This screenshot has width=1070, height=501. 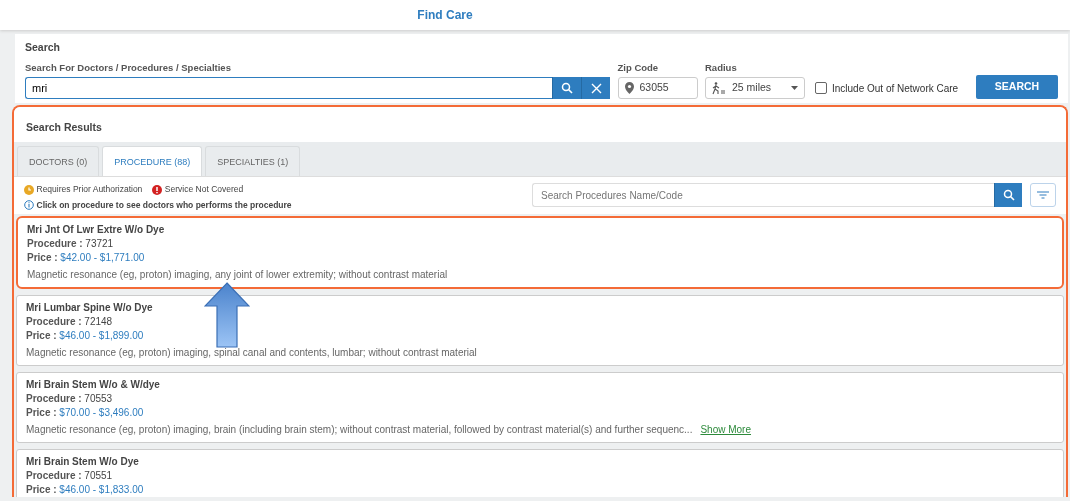 I want to click on procedure-code: 70551, so click(x=98, y=476).